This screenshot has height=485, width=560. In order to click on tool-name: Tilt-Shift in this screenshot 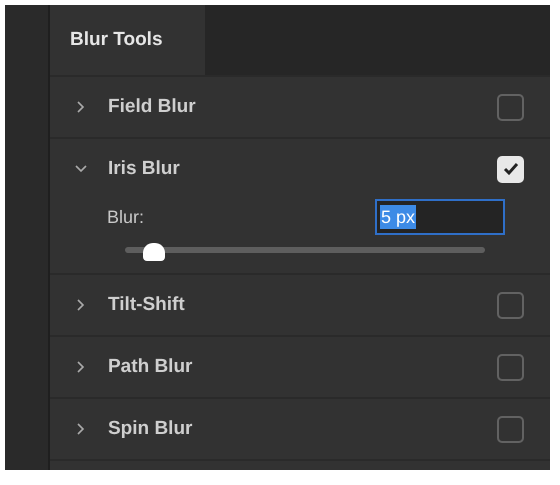, I will do `click(147, 304)`.